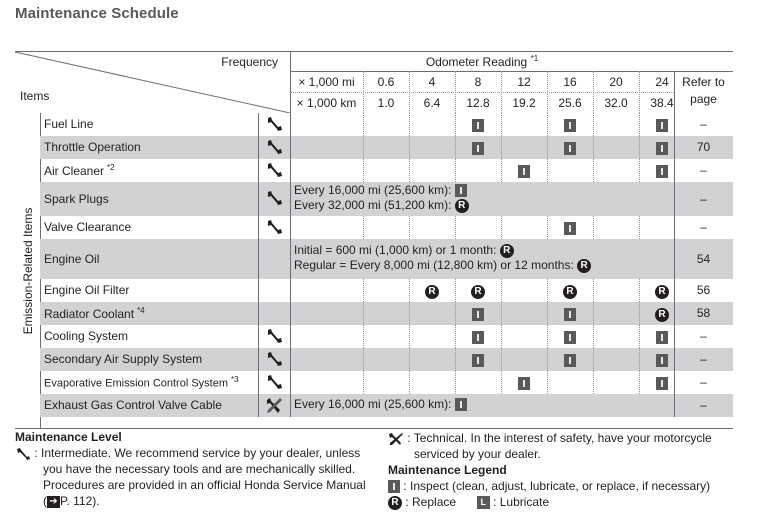 This screenshot has height=531, width=773. I want to click on frequency-label: Frequency, so click(249, 62).